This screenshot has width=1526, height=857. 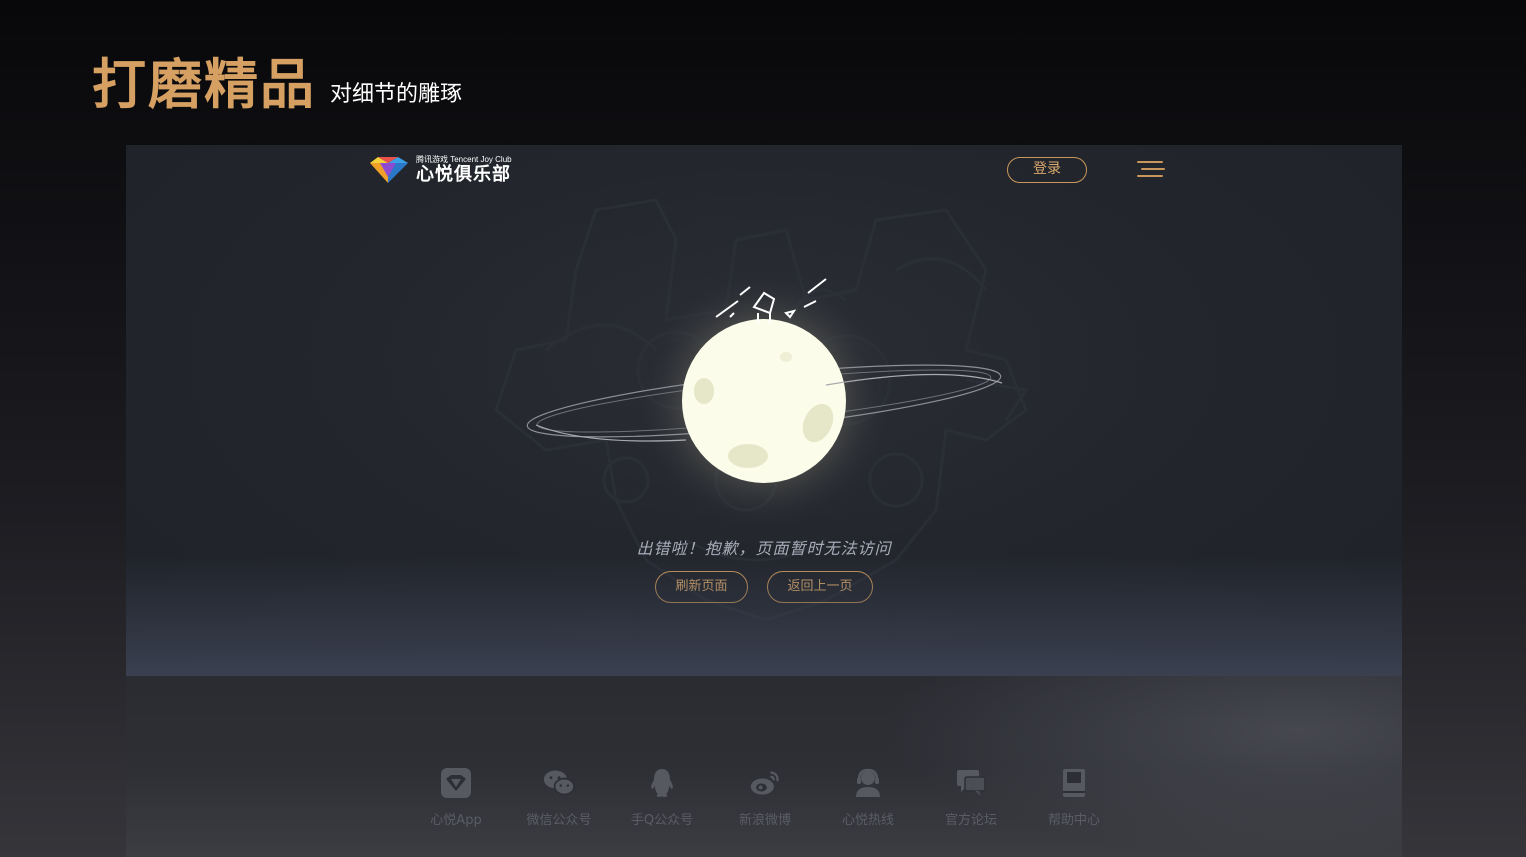 I want to click on app-icon, so click(x=456, y=783).